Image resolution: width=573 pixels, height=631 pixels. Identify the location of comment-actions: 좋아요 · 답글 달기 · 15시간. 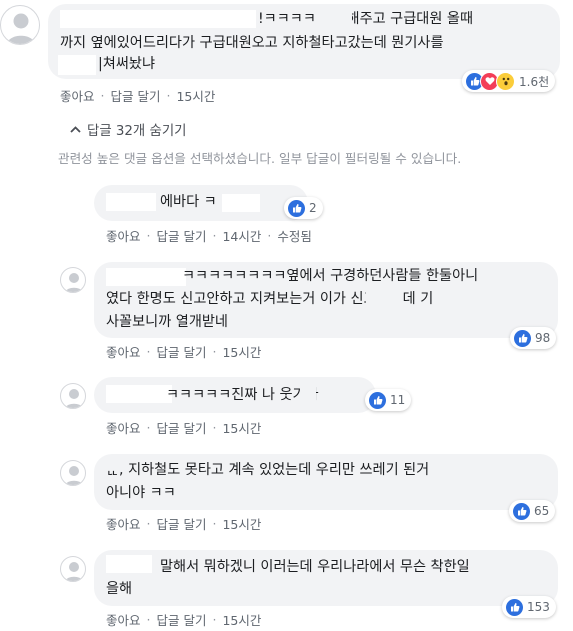
(138, 95).